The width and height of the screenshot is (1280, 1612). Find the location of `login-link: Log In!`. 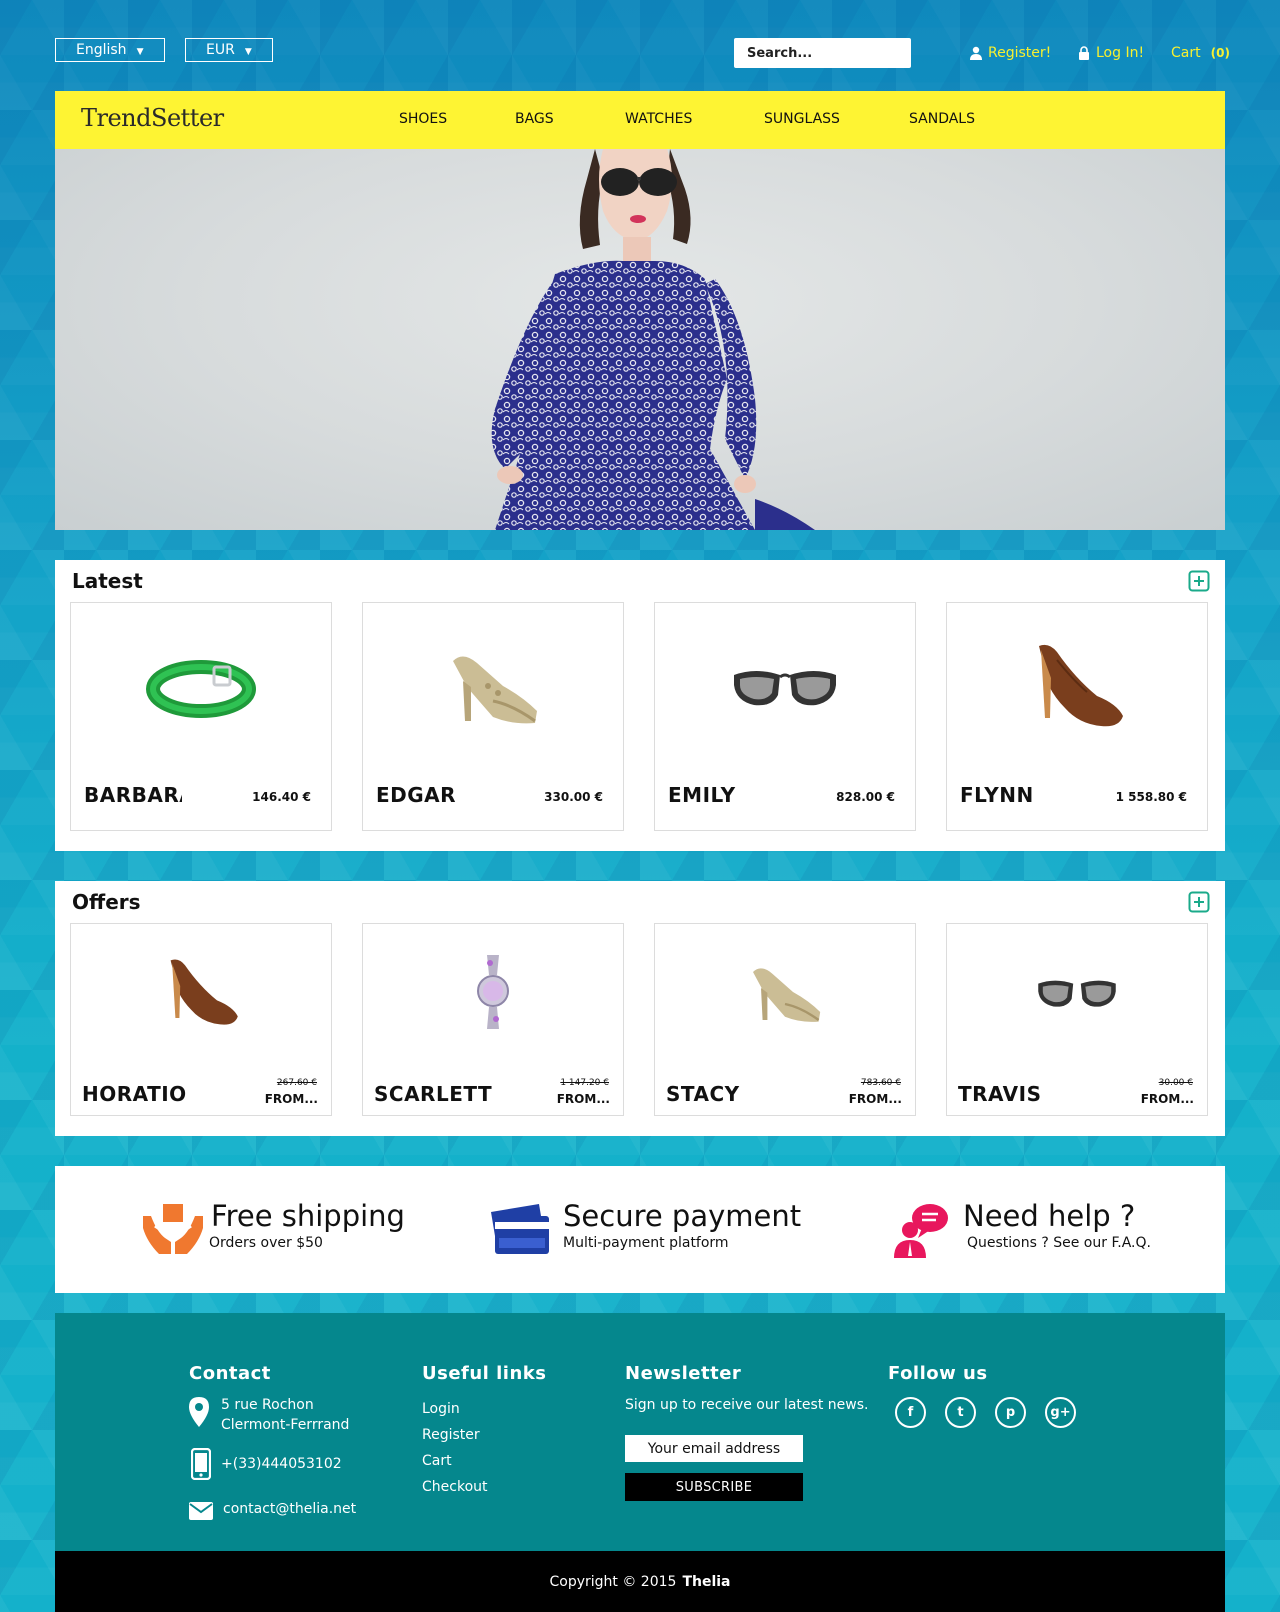

login-link: Log In! is located at coordinates (1111, 53).